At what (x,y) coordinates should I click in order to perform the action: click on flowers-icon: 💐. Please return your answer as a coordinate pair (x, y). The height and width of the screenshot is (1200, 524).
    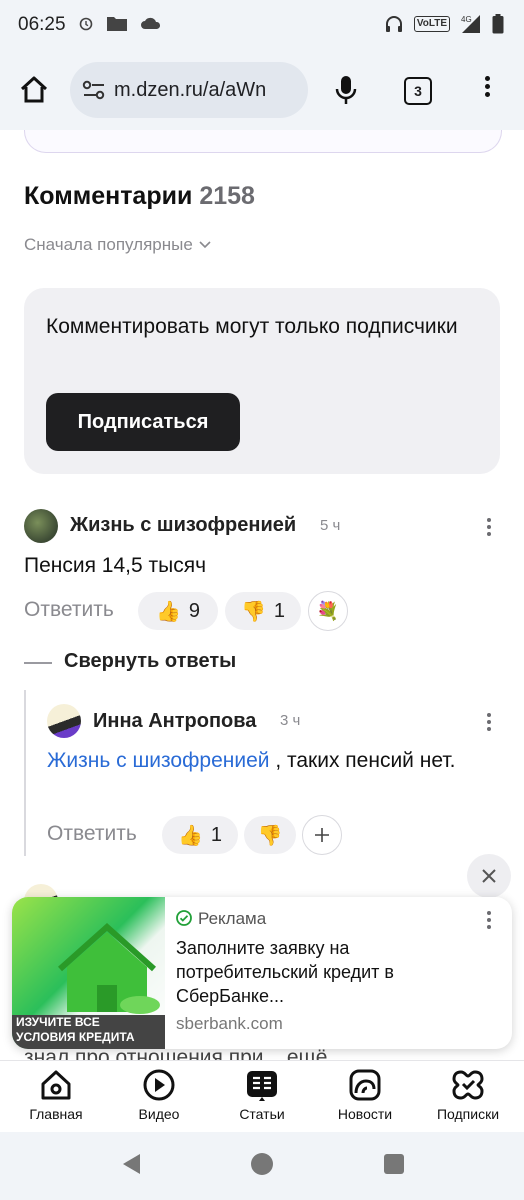
    Looking at the image, I should click on (328, 610).